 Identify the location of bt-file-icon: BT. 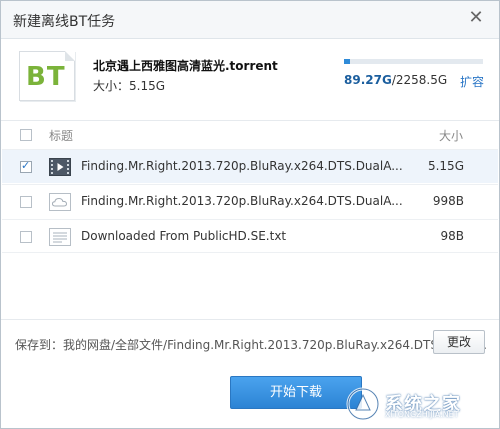
(47, 76).